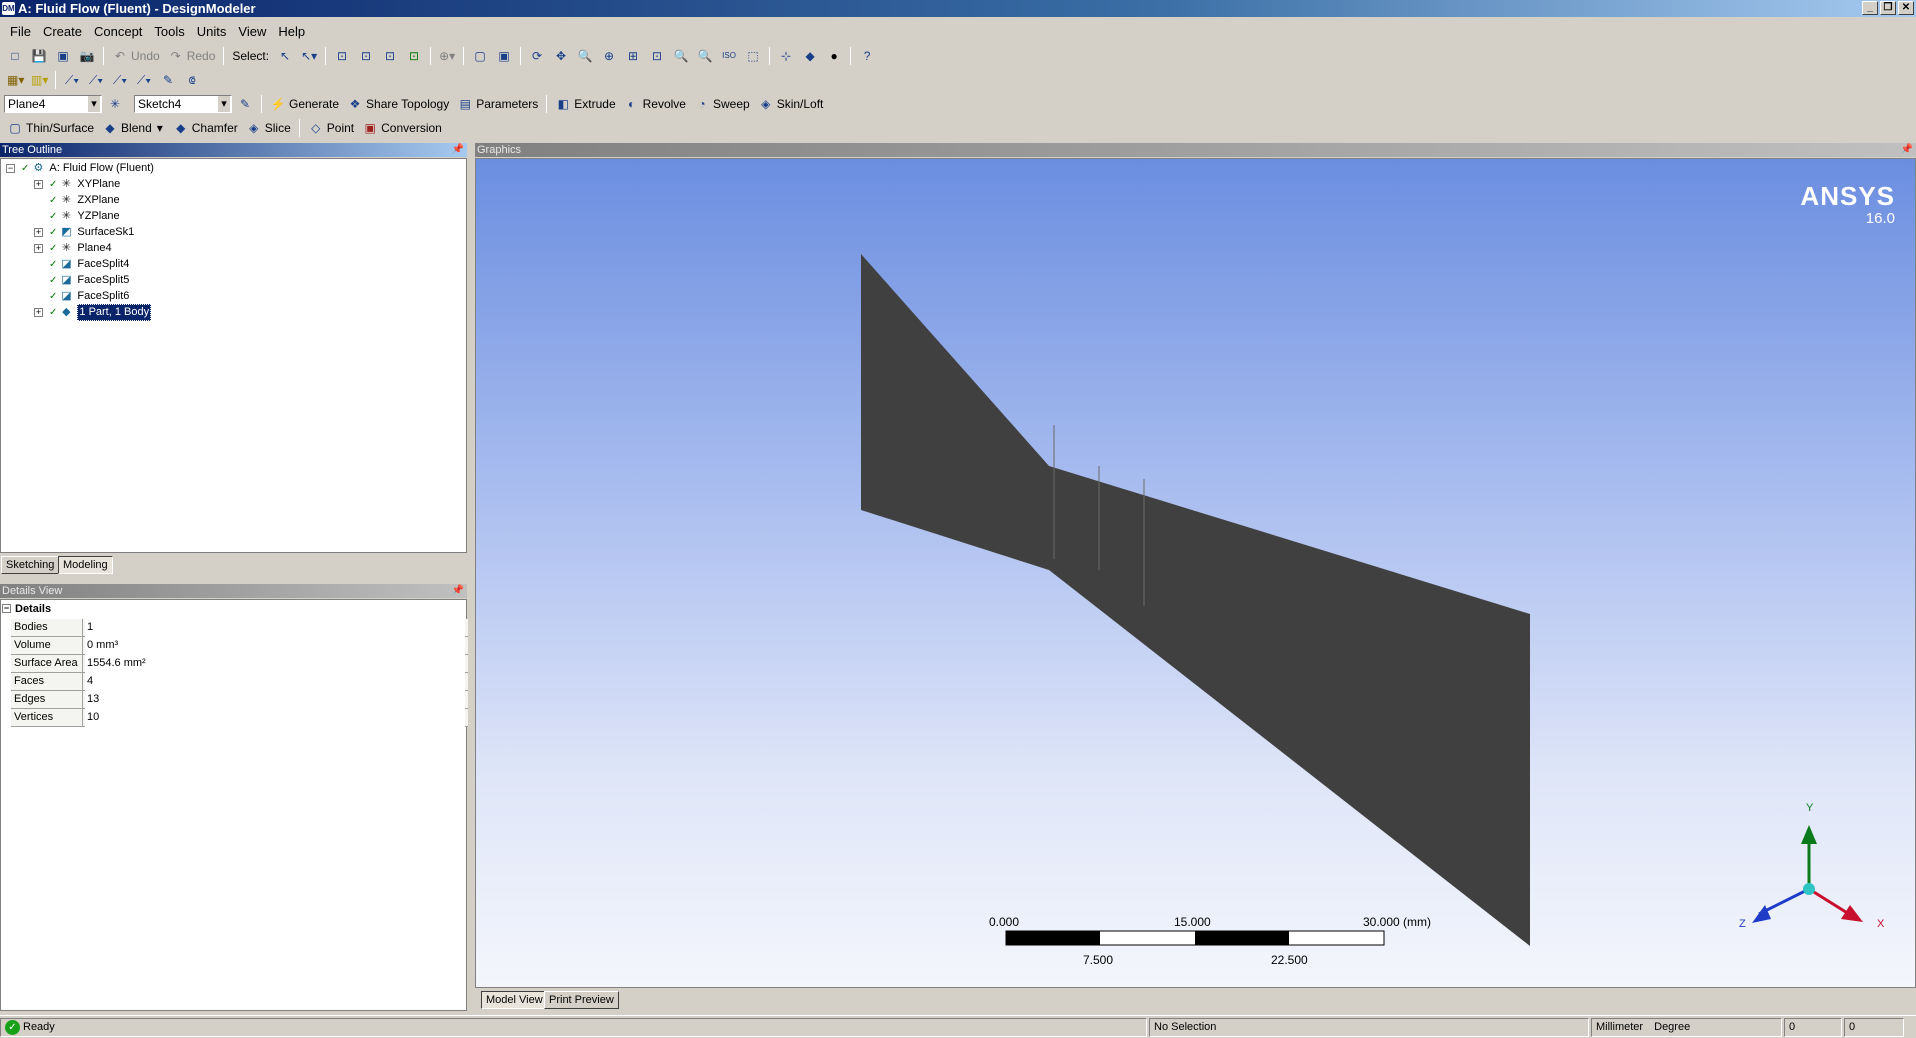 This screenshot has width=1916, height=1038. What do you see at coordinates (786, 56) in the screenshot?
I see `triad-toggle-button: ⊹` at bounding box center [786, 56].